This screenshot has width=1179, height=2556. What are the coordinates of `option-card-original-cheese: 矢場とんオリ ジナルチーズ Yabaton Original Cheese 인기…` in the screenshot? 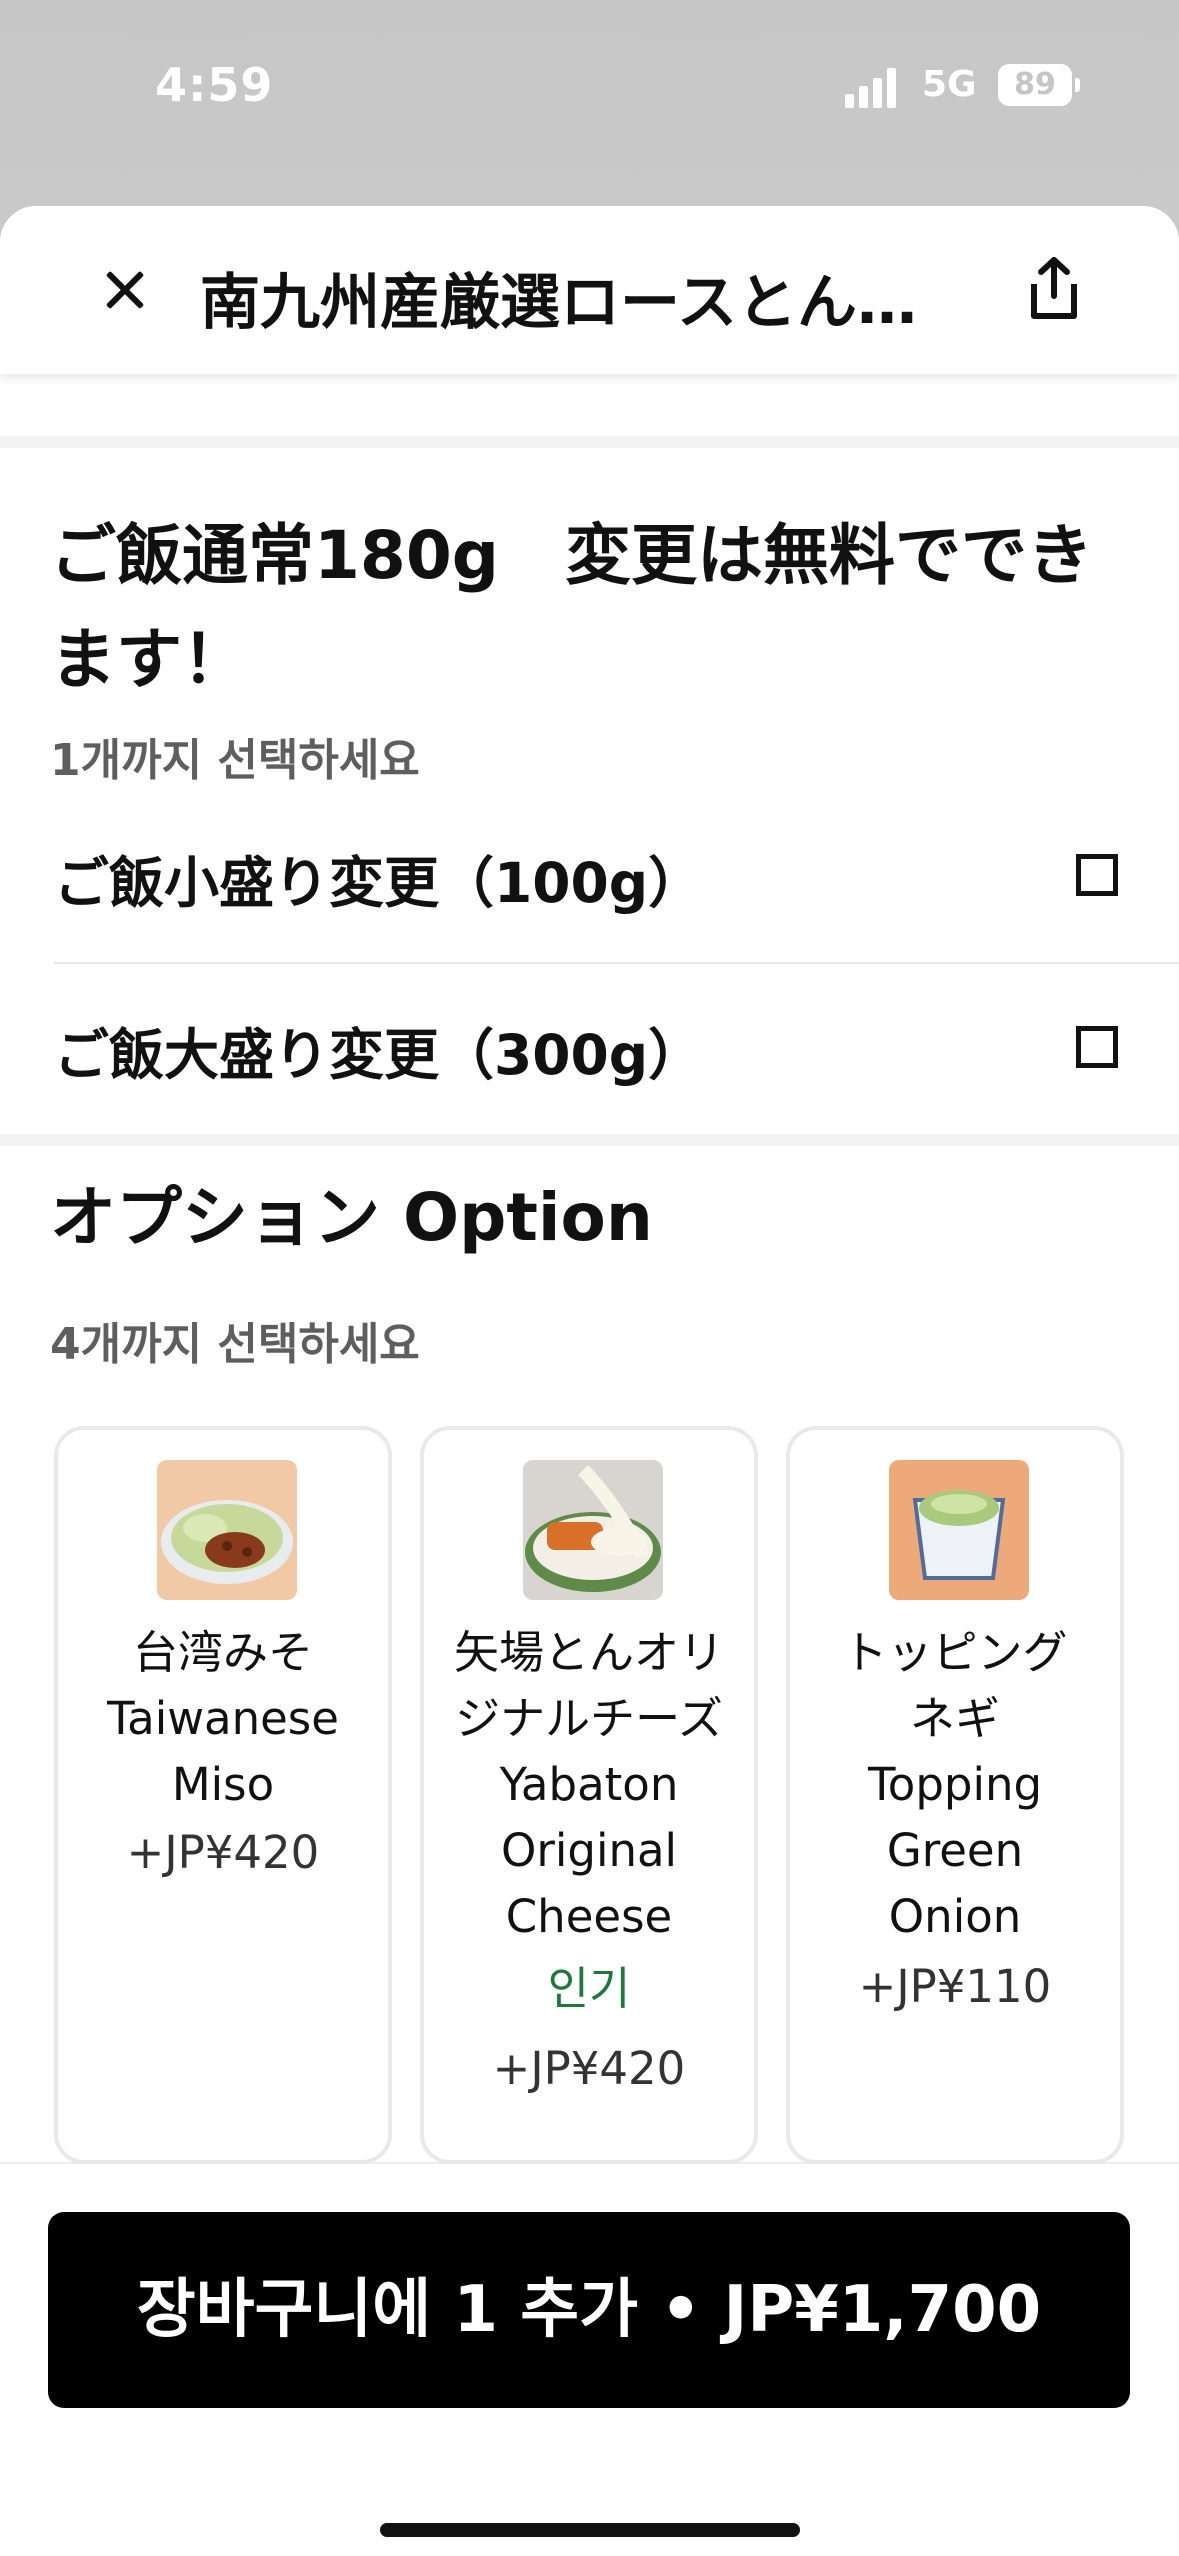 It's located at (589, 1795).